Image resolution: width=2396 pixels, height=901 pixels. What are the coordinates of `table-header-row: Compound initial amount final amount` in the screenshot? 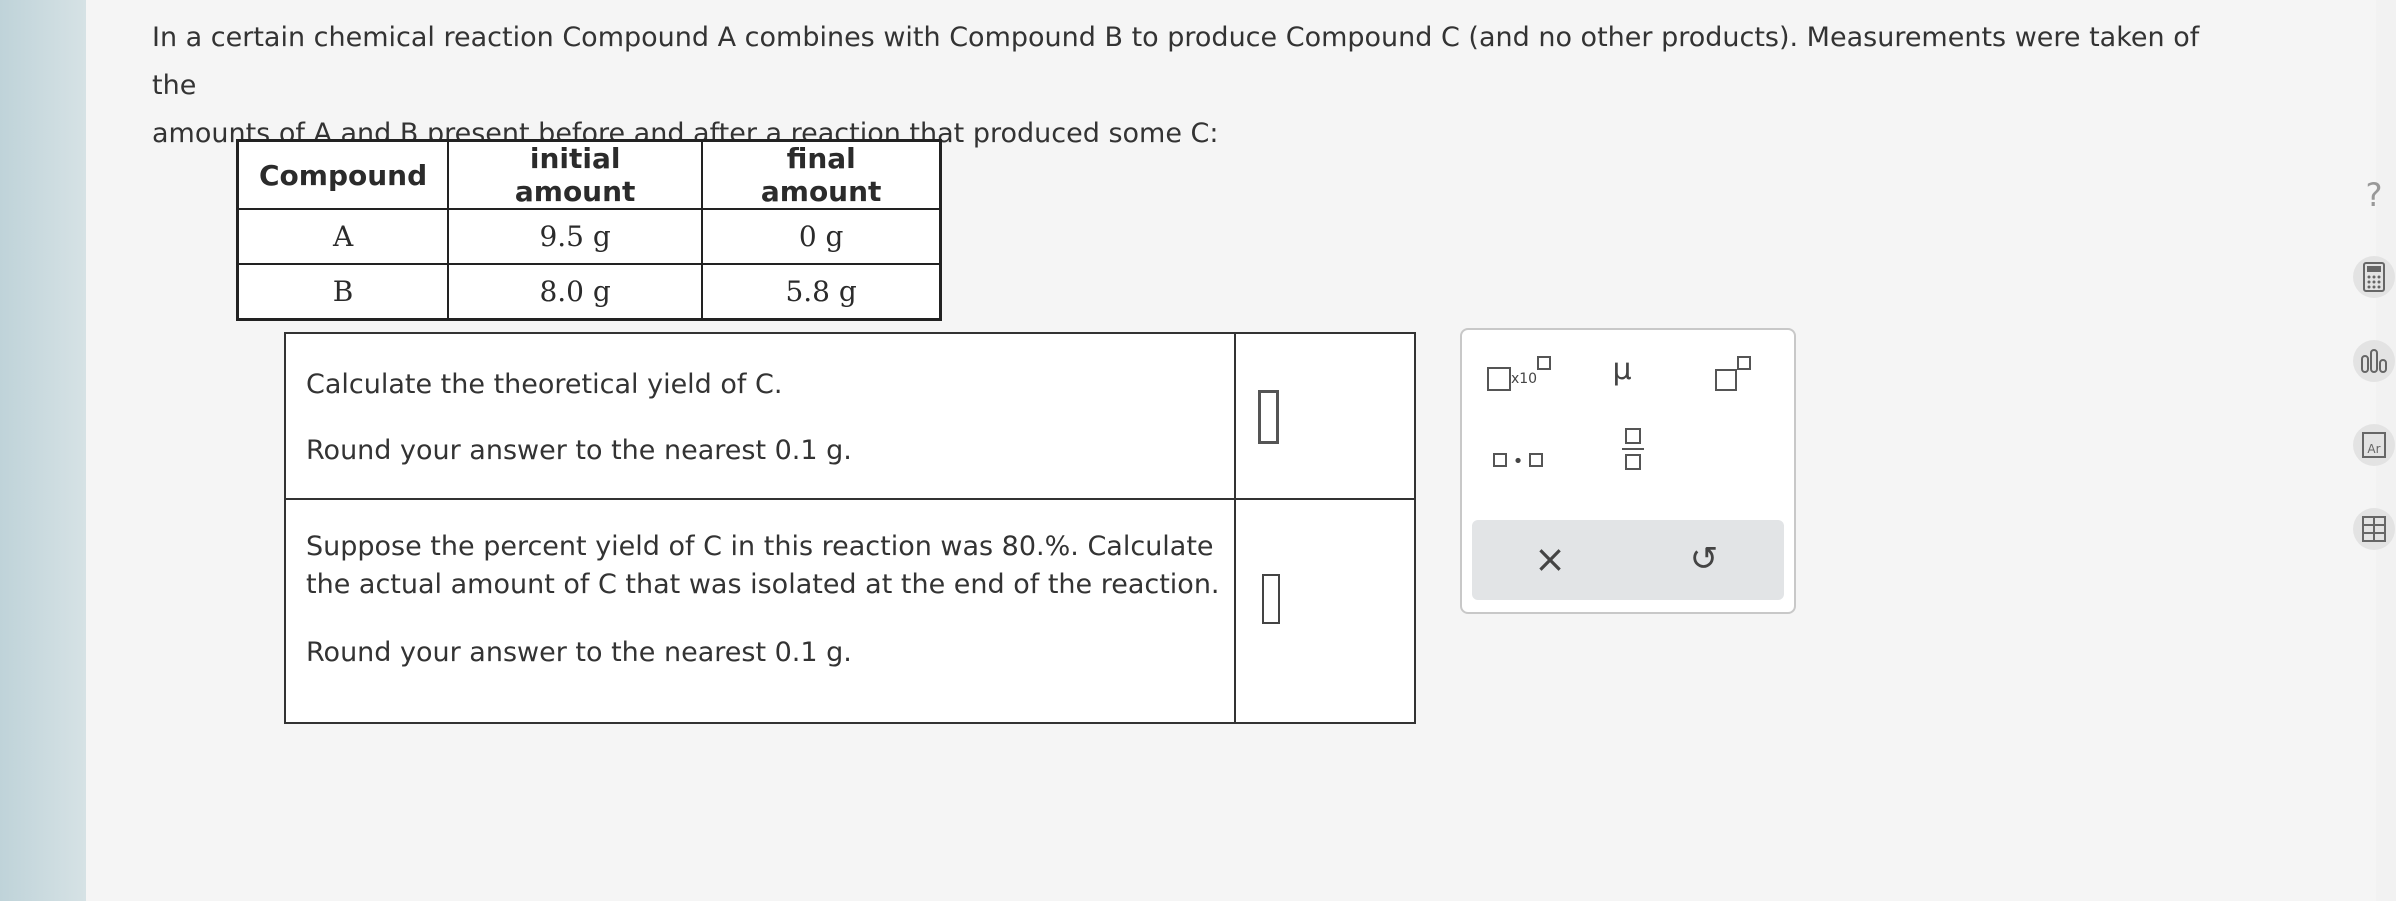 It's located at (589, 174).